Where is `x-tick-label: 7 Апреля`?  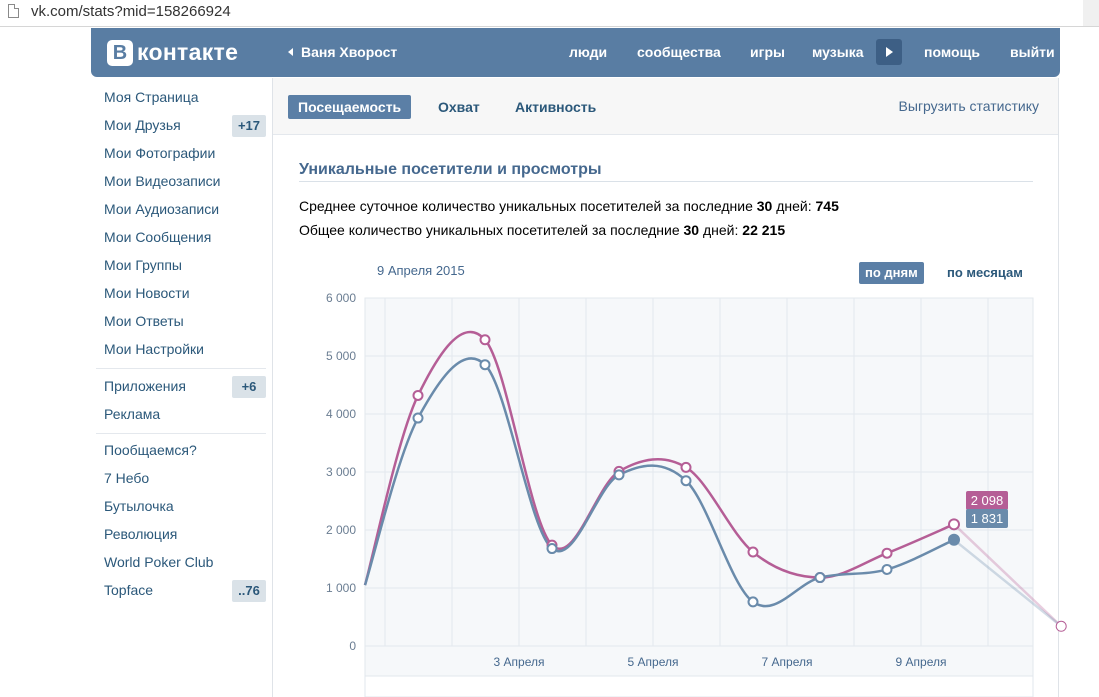 x-tick-label: 7 Апреля is located at coordinates (787, 662).